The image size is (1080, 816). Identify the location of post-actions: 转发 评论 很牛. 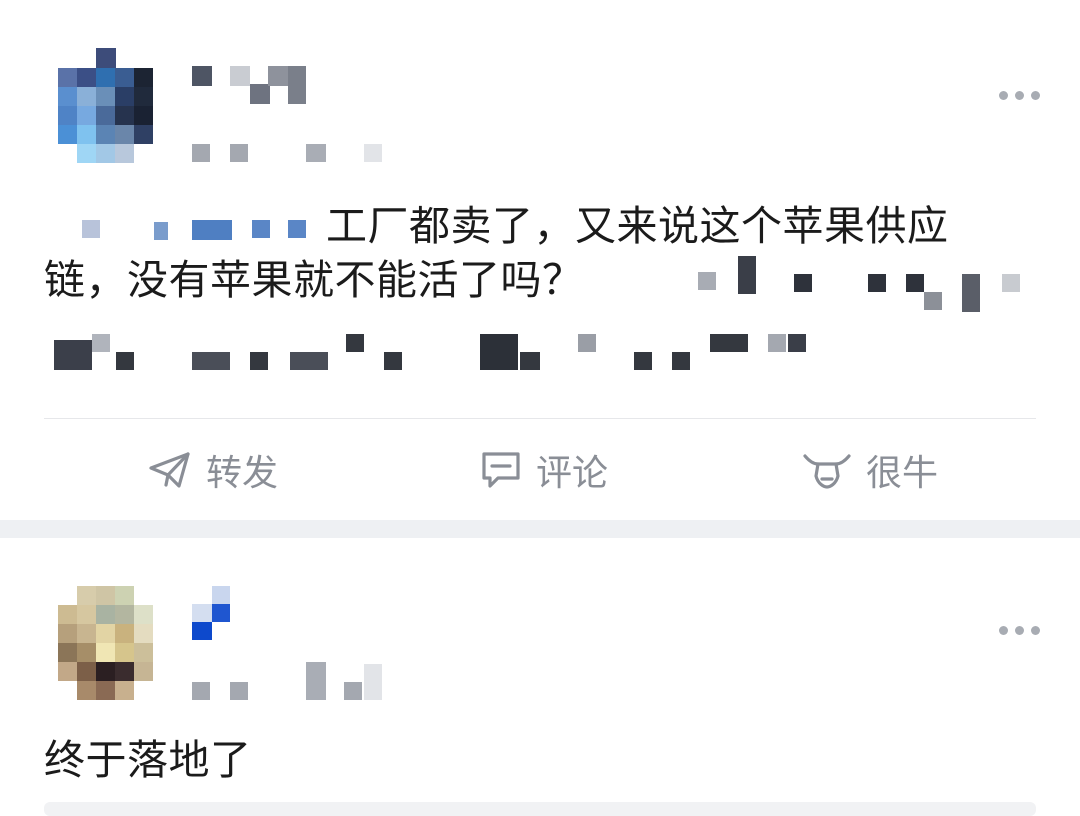
(540, 470).